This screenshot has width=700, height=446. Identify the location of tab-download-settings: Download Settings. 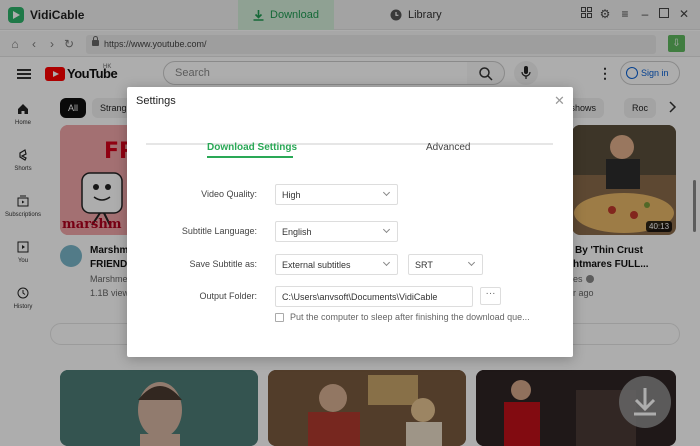
(252, 147).